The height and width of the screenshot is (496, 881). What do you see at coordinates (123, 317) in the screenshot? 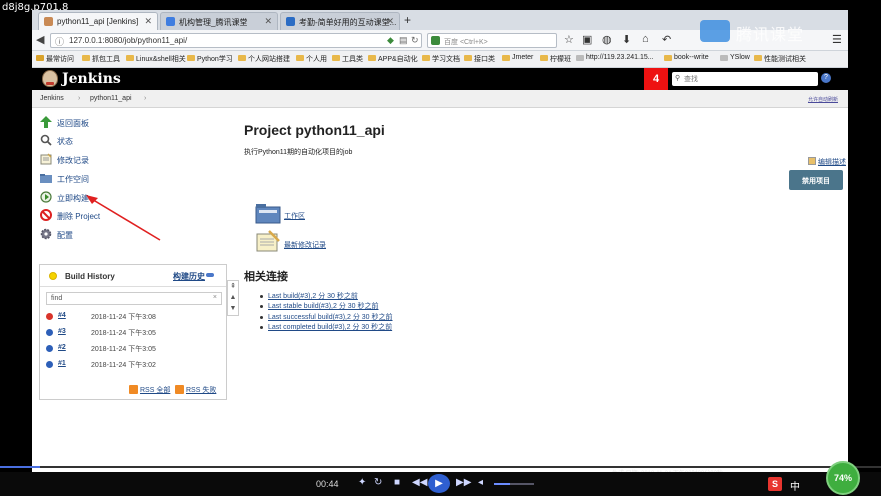
I see `build-date: 2018-11-24 下午3:08` at bounding box center [123, 317].